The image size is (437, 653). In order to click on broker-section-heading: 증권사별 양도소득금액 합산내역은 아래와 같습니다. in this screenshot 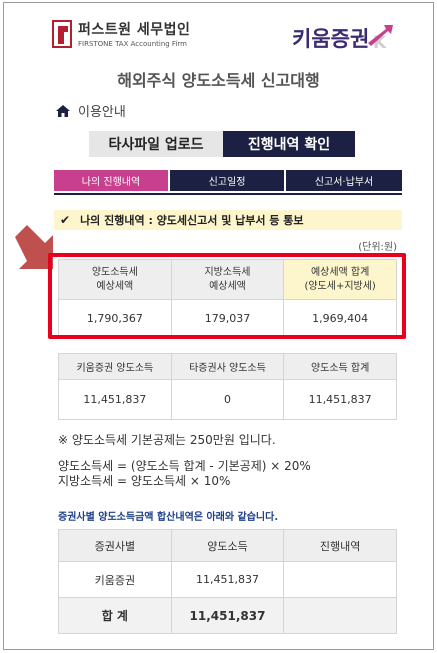, I will do `click(168, 517)`.